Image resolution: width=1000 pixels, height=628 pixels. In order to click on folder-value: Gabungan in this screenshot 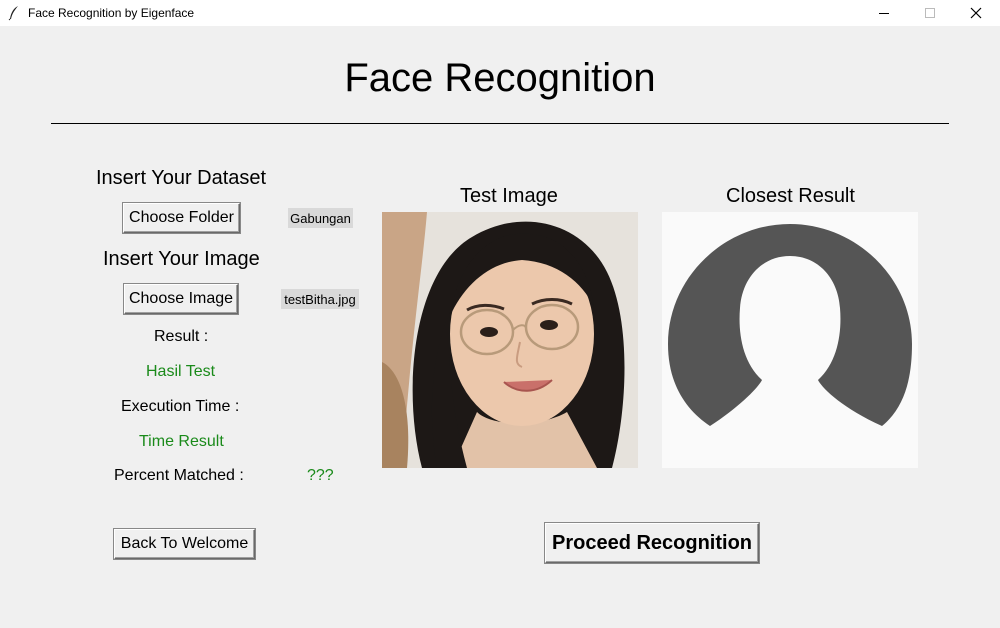, I will do `click(320, 218)`.